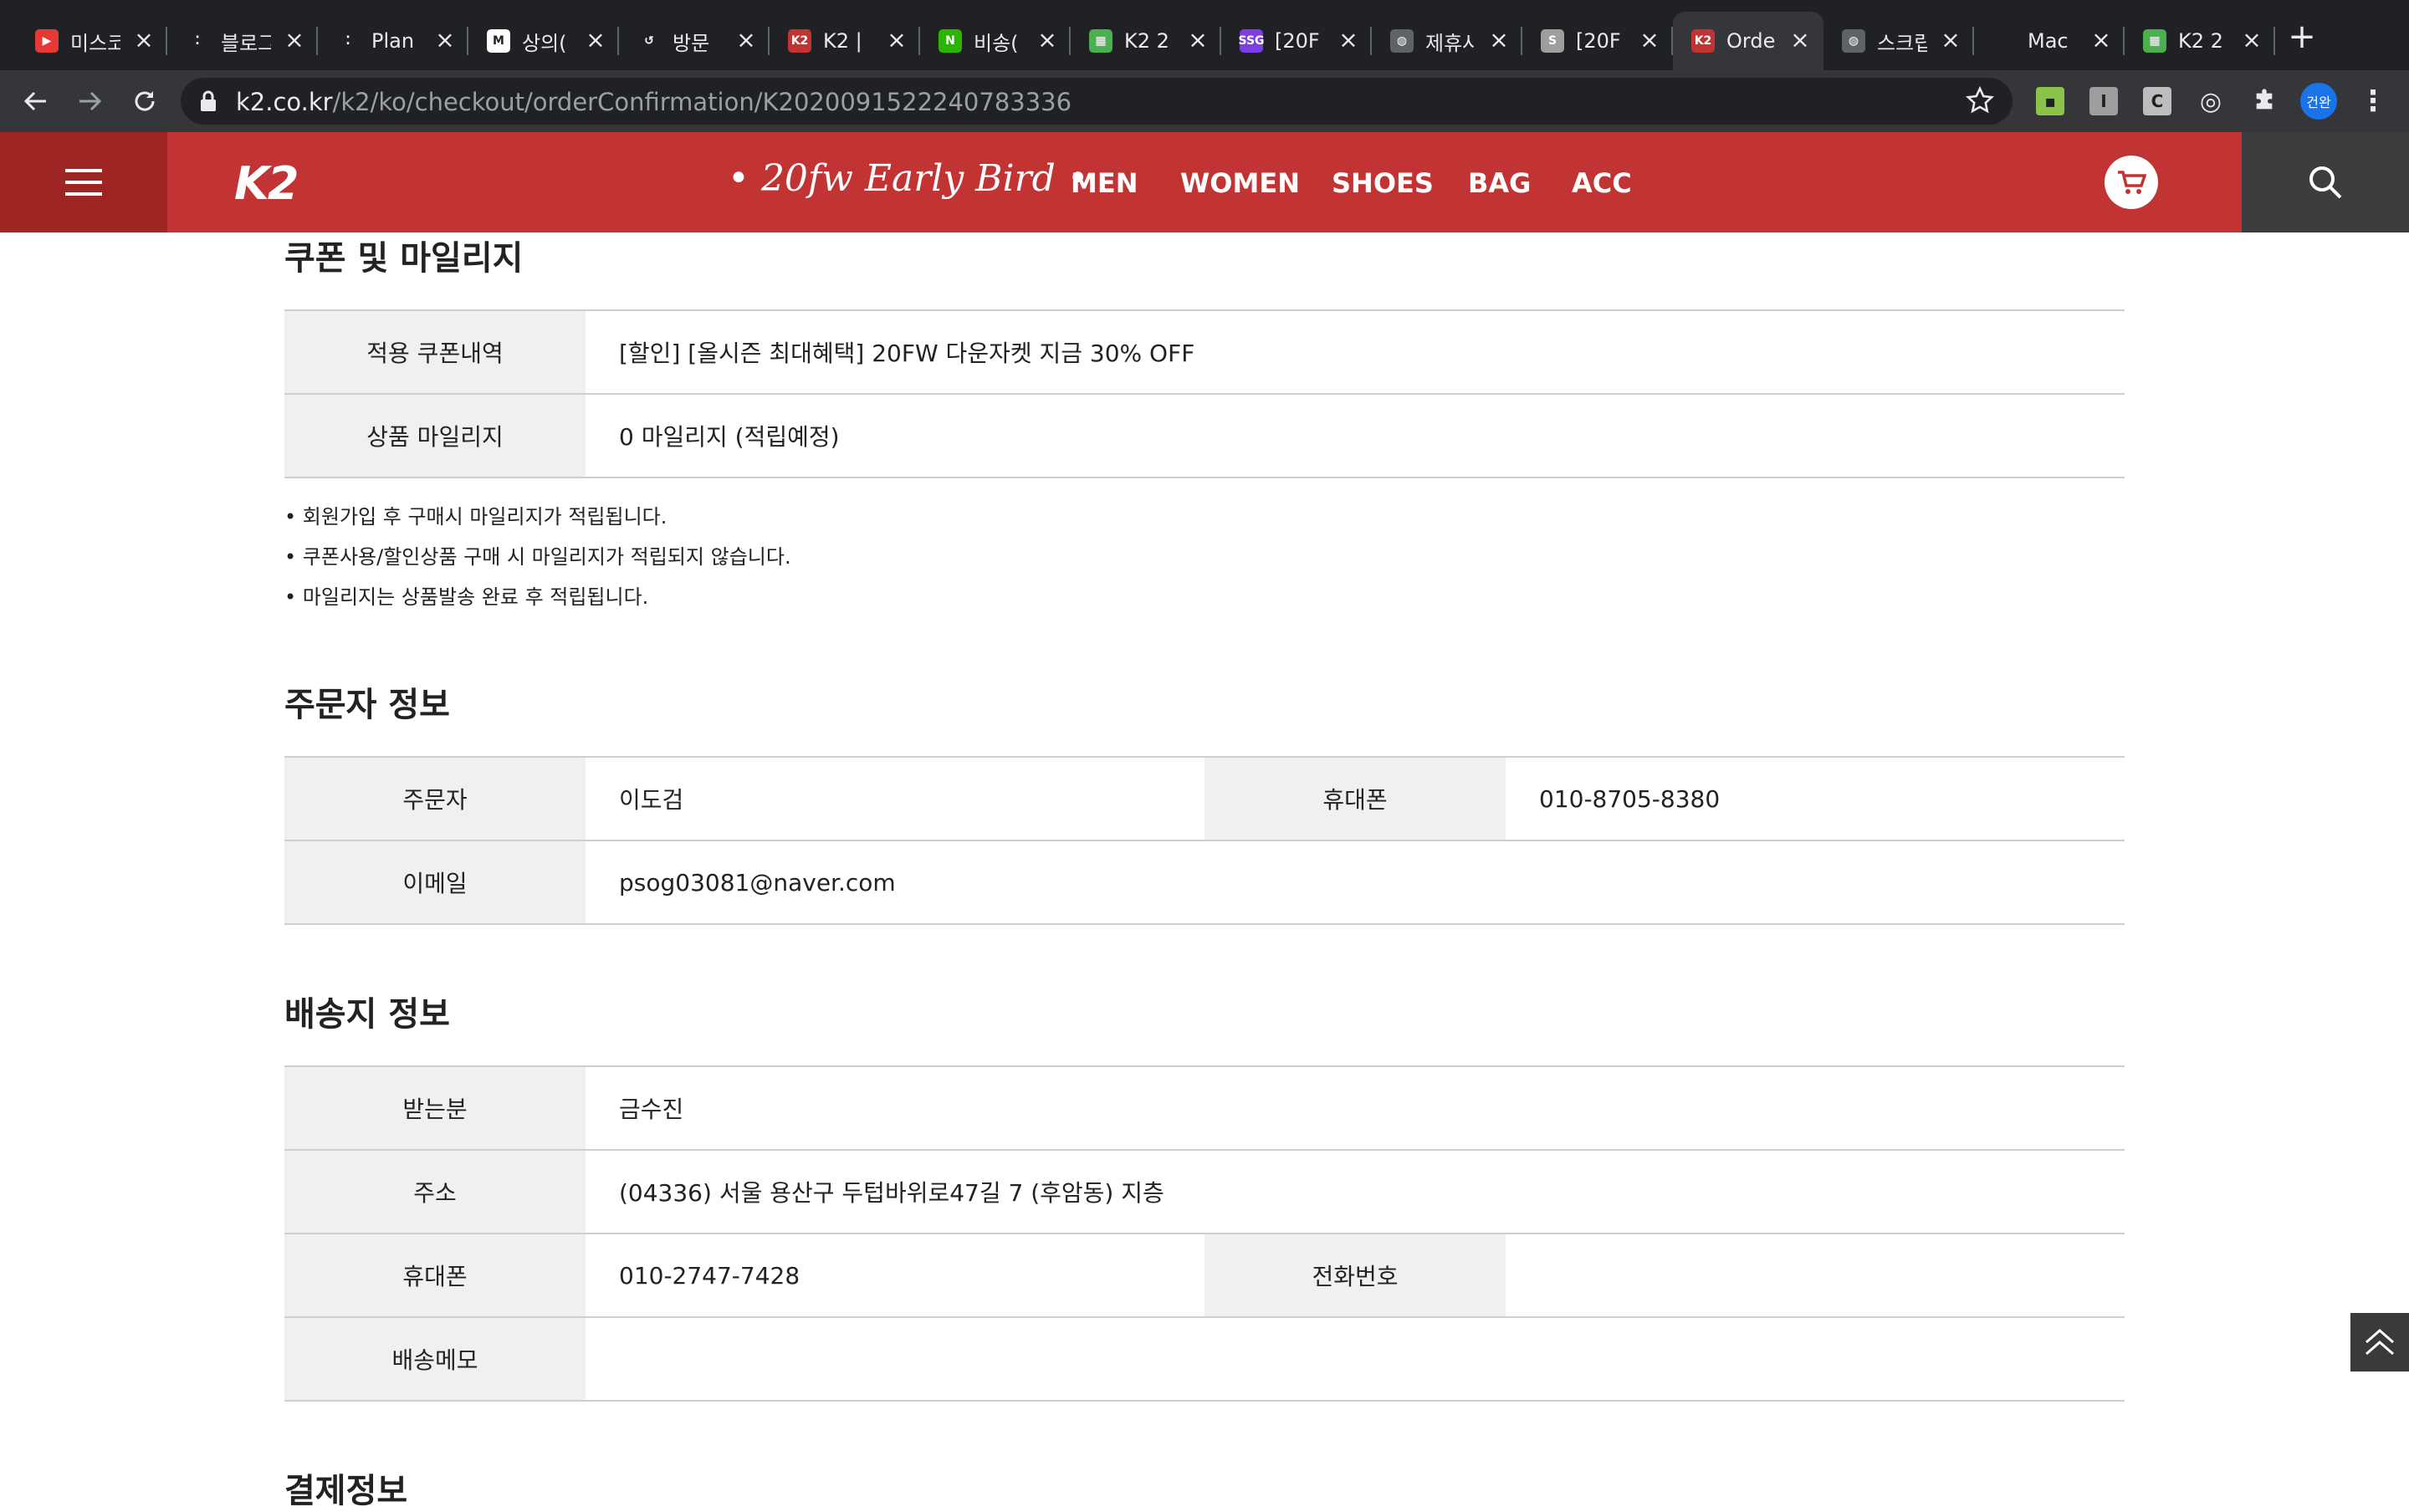 This screenshot has width=2409, height=1512. What do you see at coordinates (435, 436) in the screenshot?
I see `mileage-label: 상품 마일리지` at bounding box center [435, 436].